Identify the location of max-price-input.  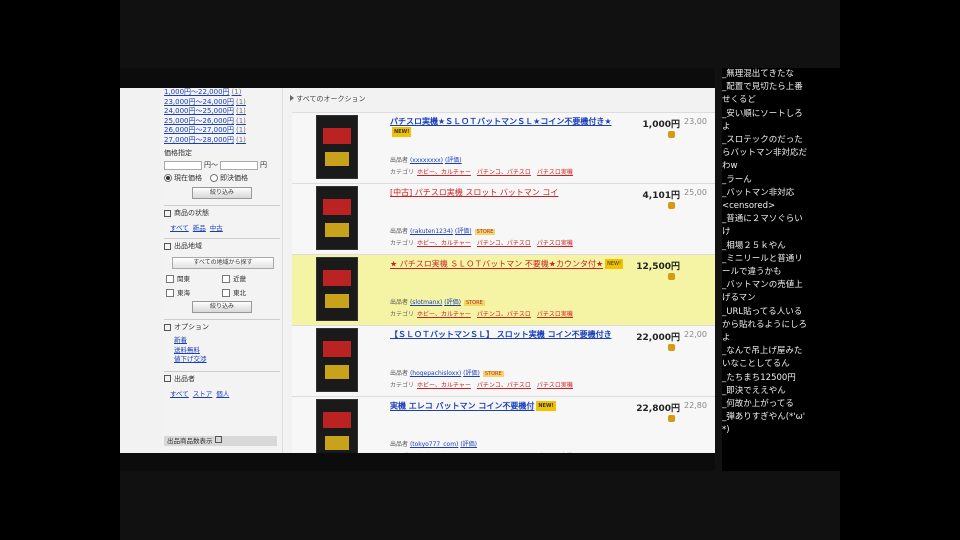
(239, 165).